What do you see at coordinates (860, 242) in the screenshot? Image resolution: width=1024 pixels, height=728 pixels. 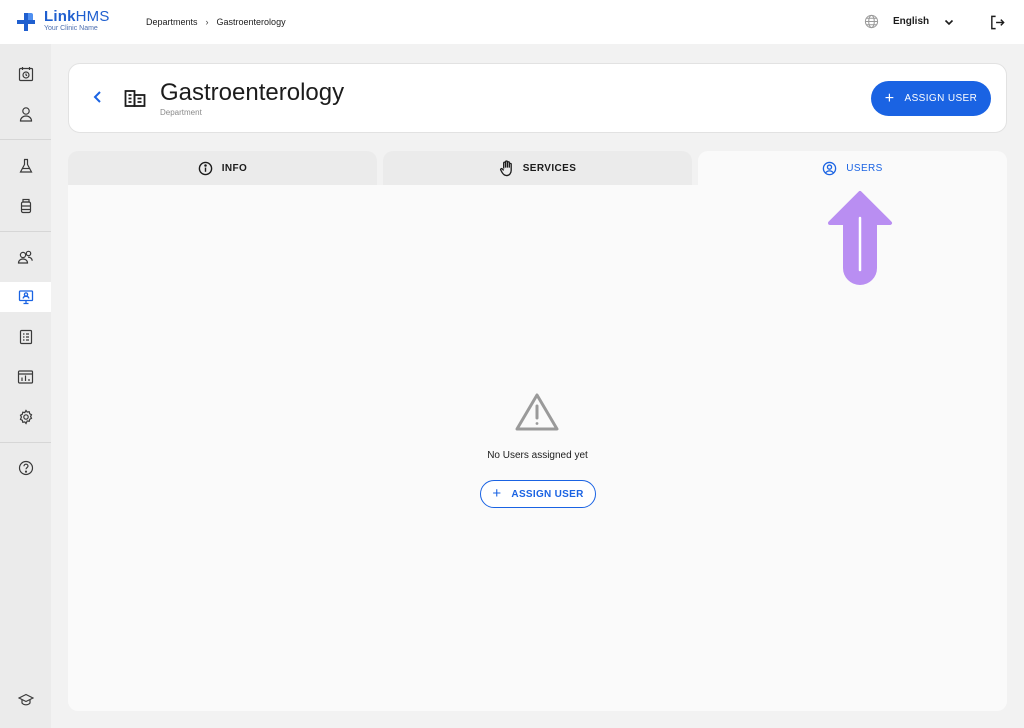 I see `annotation-up-arrow-icon` at bounding box center [860, 242].